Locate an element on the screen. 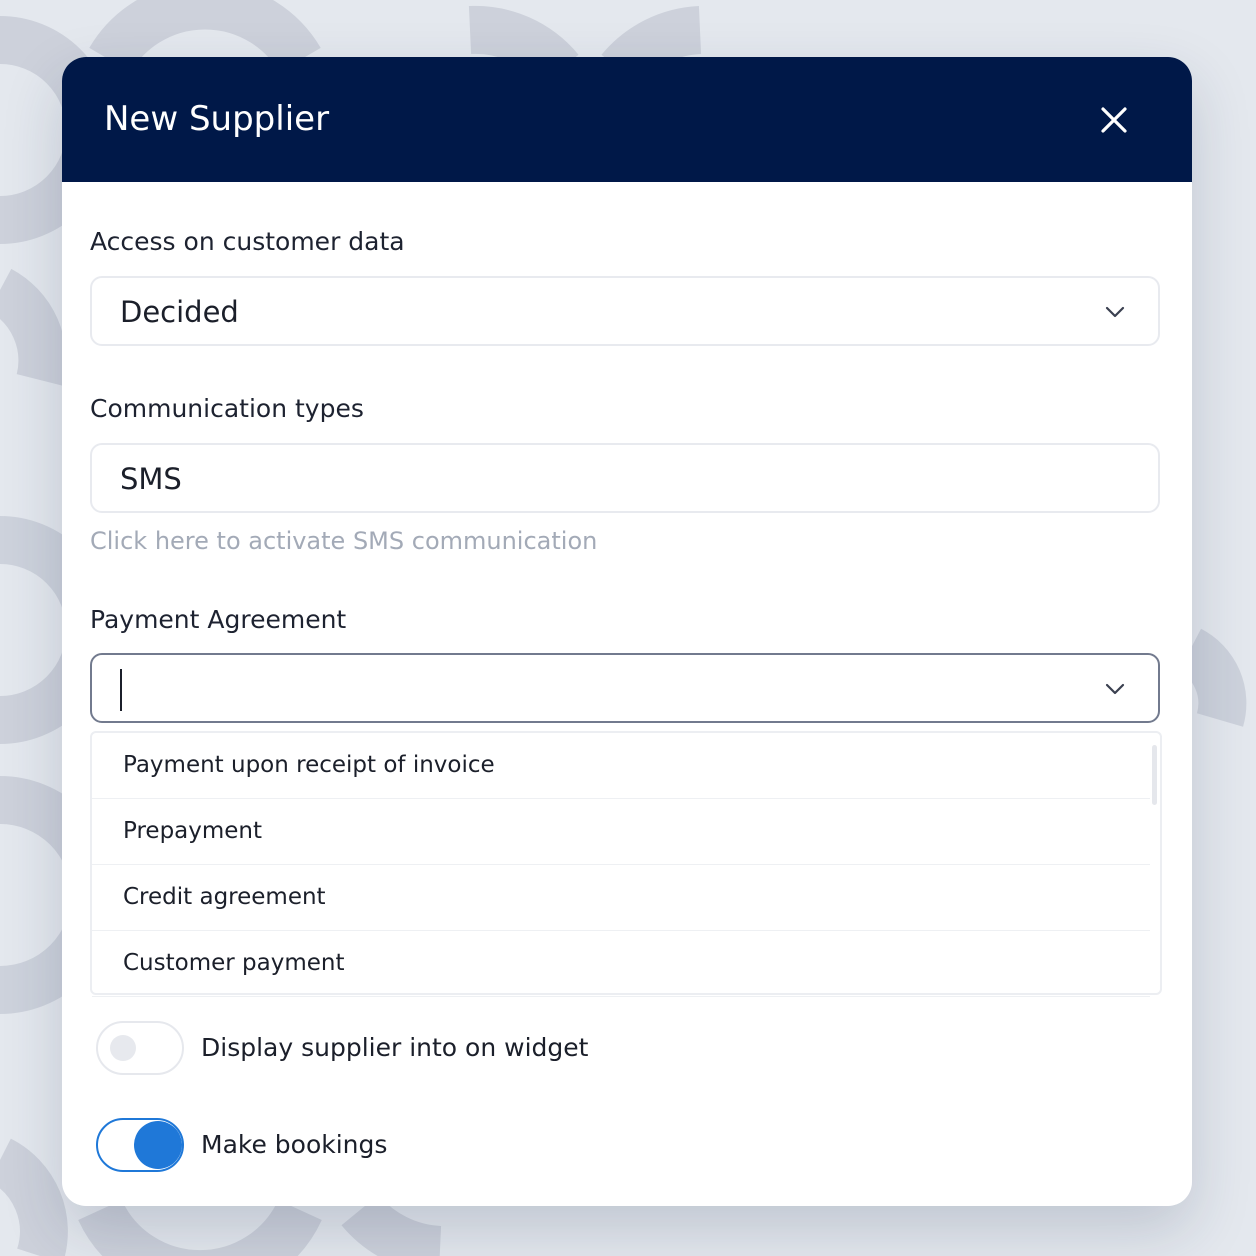 The height and width of the screenshot is (1256, 1256). display-on-widget-label: Display supplier into on widget is located at coordinates (395, 1047).